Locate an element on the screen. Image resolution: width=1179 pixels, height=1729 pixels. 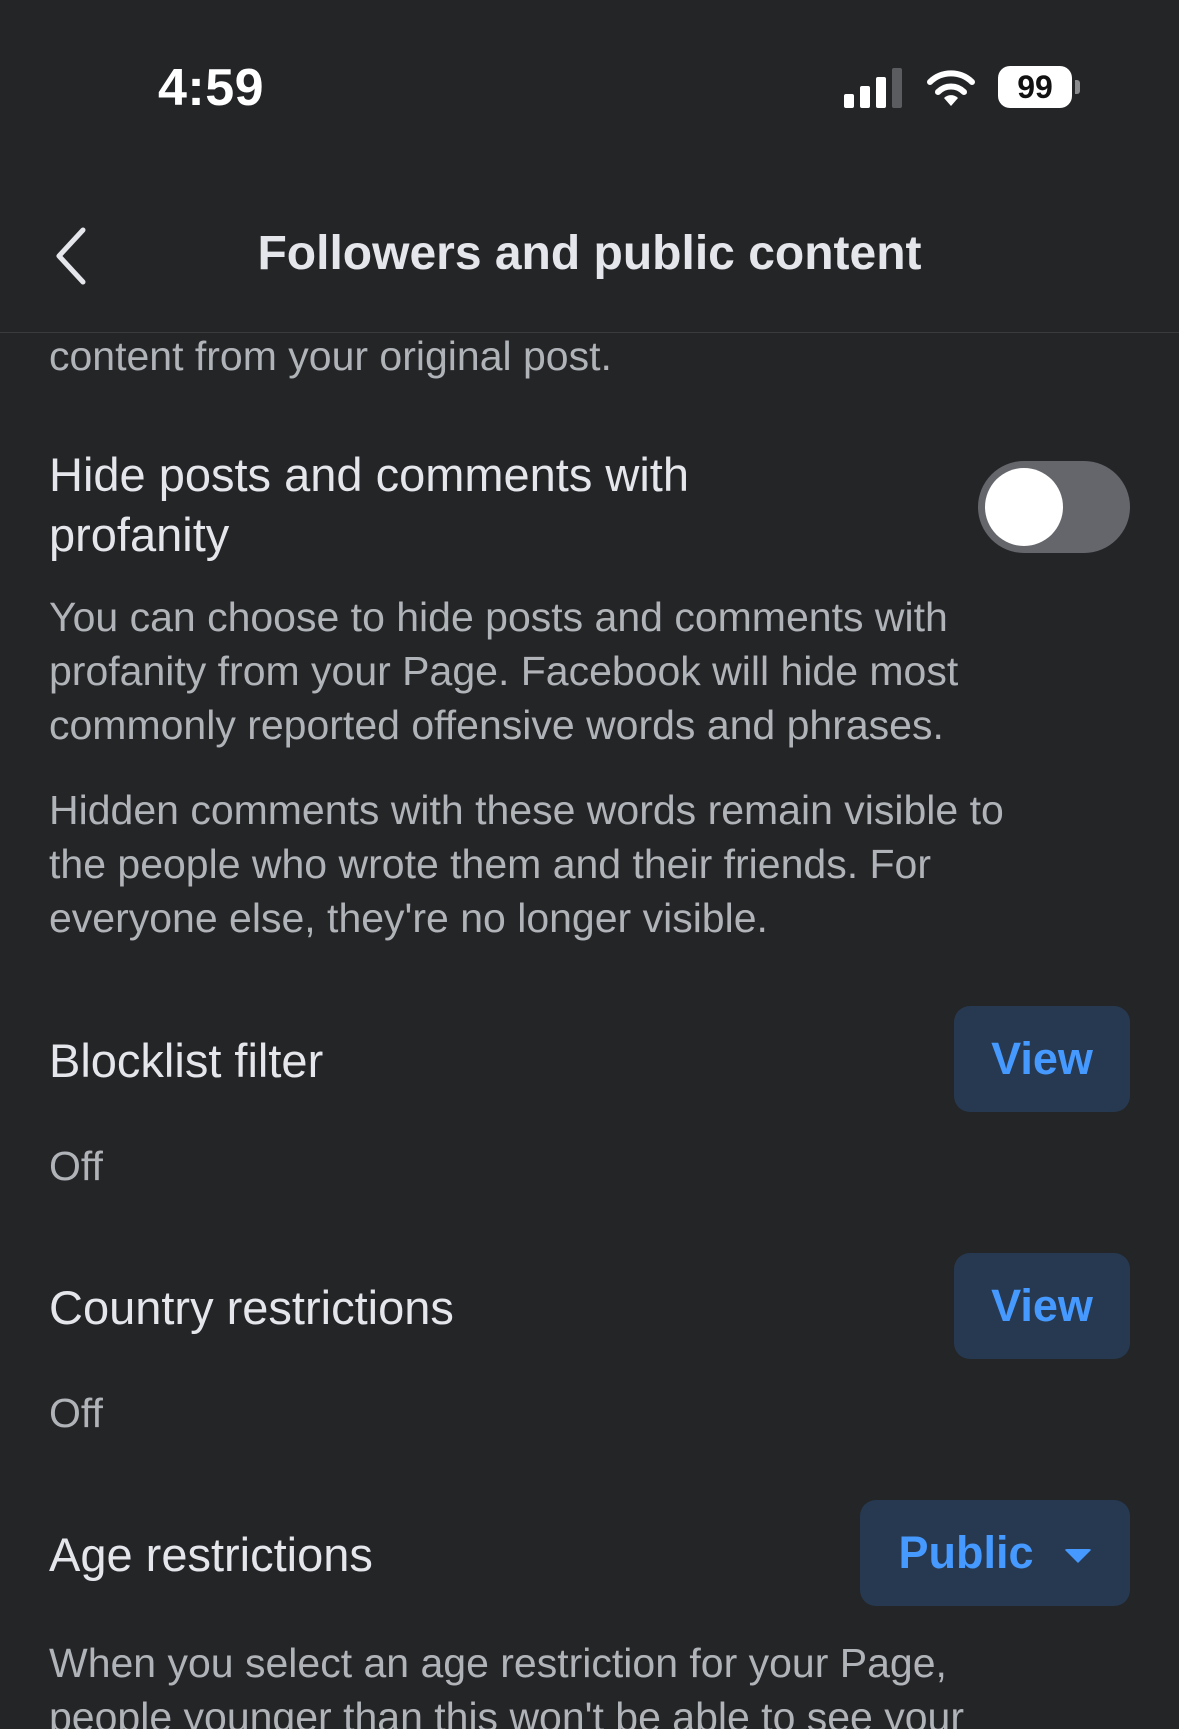
blocklist-status: Off is located at coordinates (76, 1166).